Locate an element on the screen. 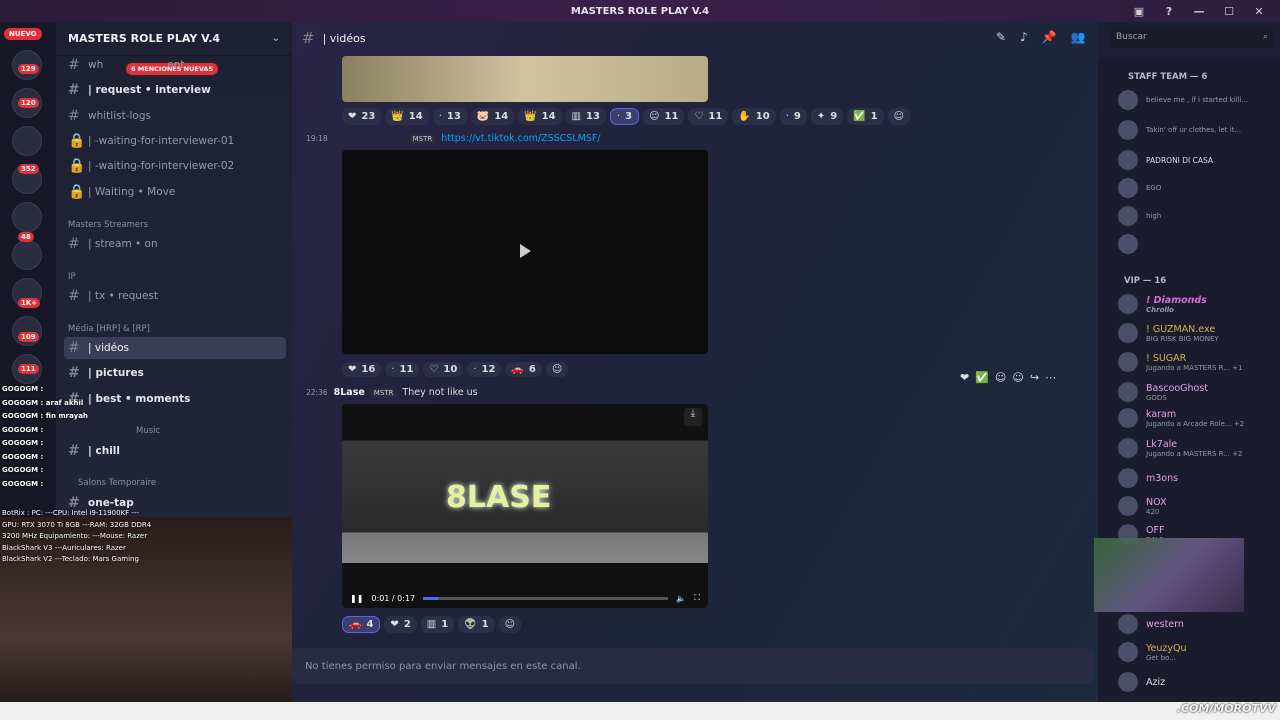 This screenshot has height=720, width=1280. channel-item: 🔒 | Waiting • Move is located at coordinates (175, 192).